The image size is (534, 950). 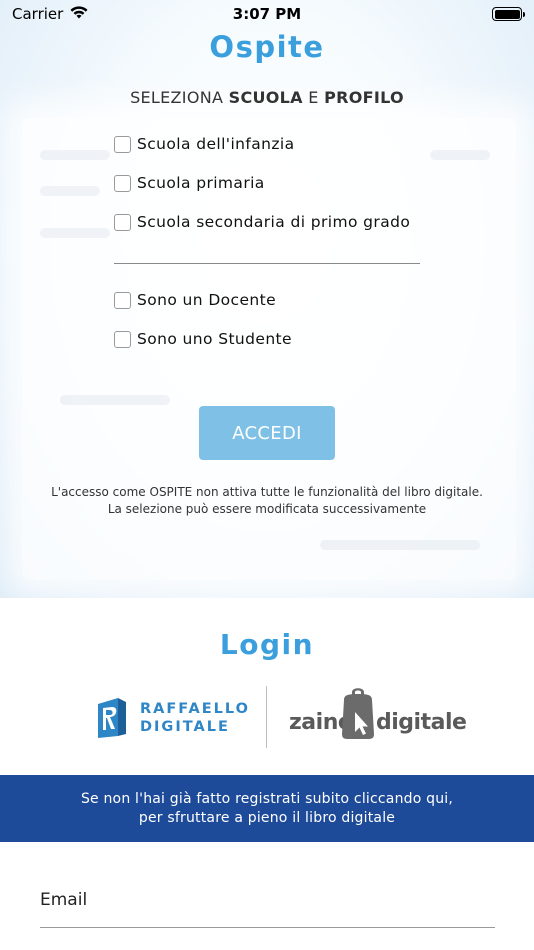 What do you see at coordinates (185, 727) in the screenshot?
I see `raffaello-text-line2: DIGITALE` at bounding box center [185, 727].